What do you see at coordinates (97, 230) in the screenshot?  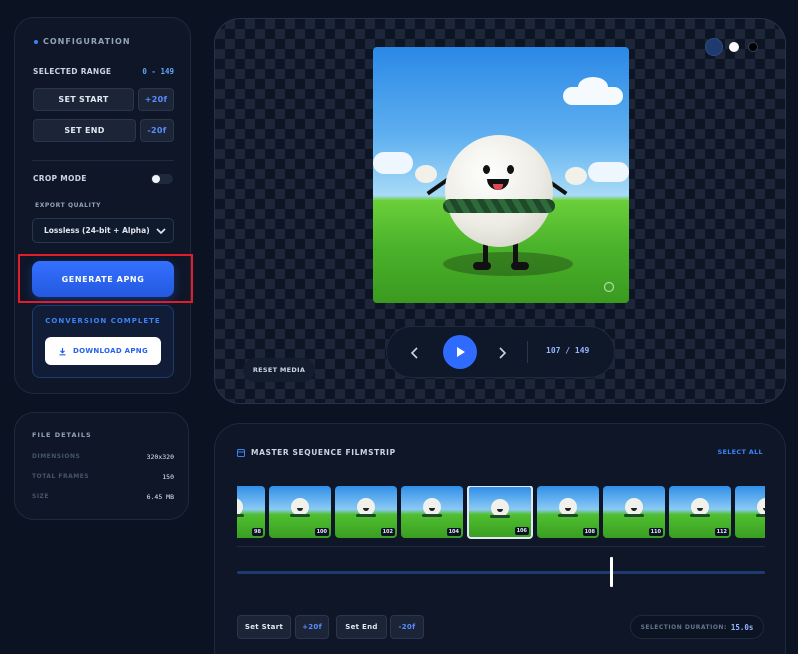 I see `export-quality-value: Lossless (24-bit + Alpha)` at bounding box center [97, 230].